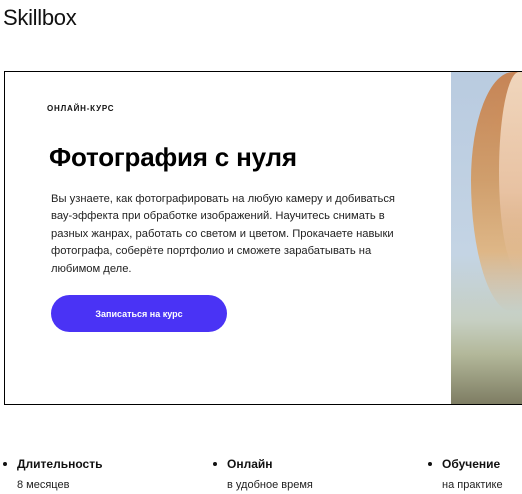 The height and width of the screenshot is (494, 522). I want to click on skillbox-logo: Skillbox, so click(40, 18).